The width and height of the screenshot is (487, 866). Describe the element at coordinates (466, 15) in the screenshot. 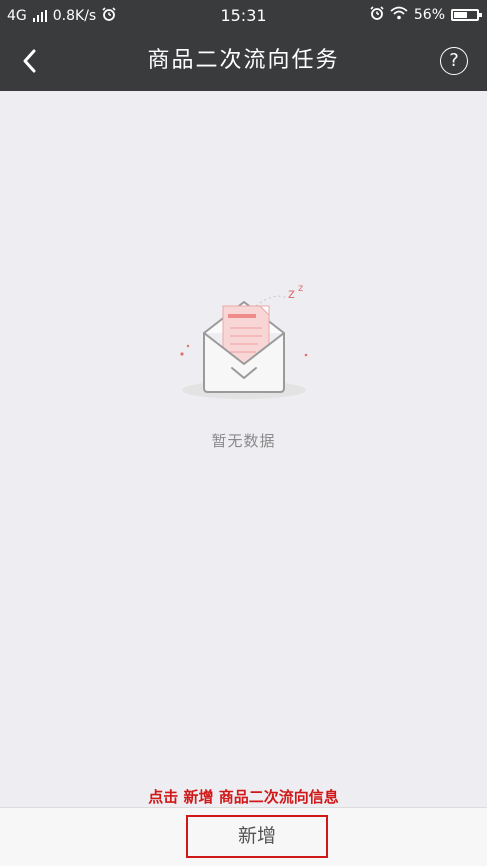

I see `battery-icon` at that location.